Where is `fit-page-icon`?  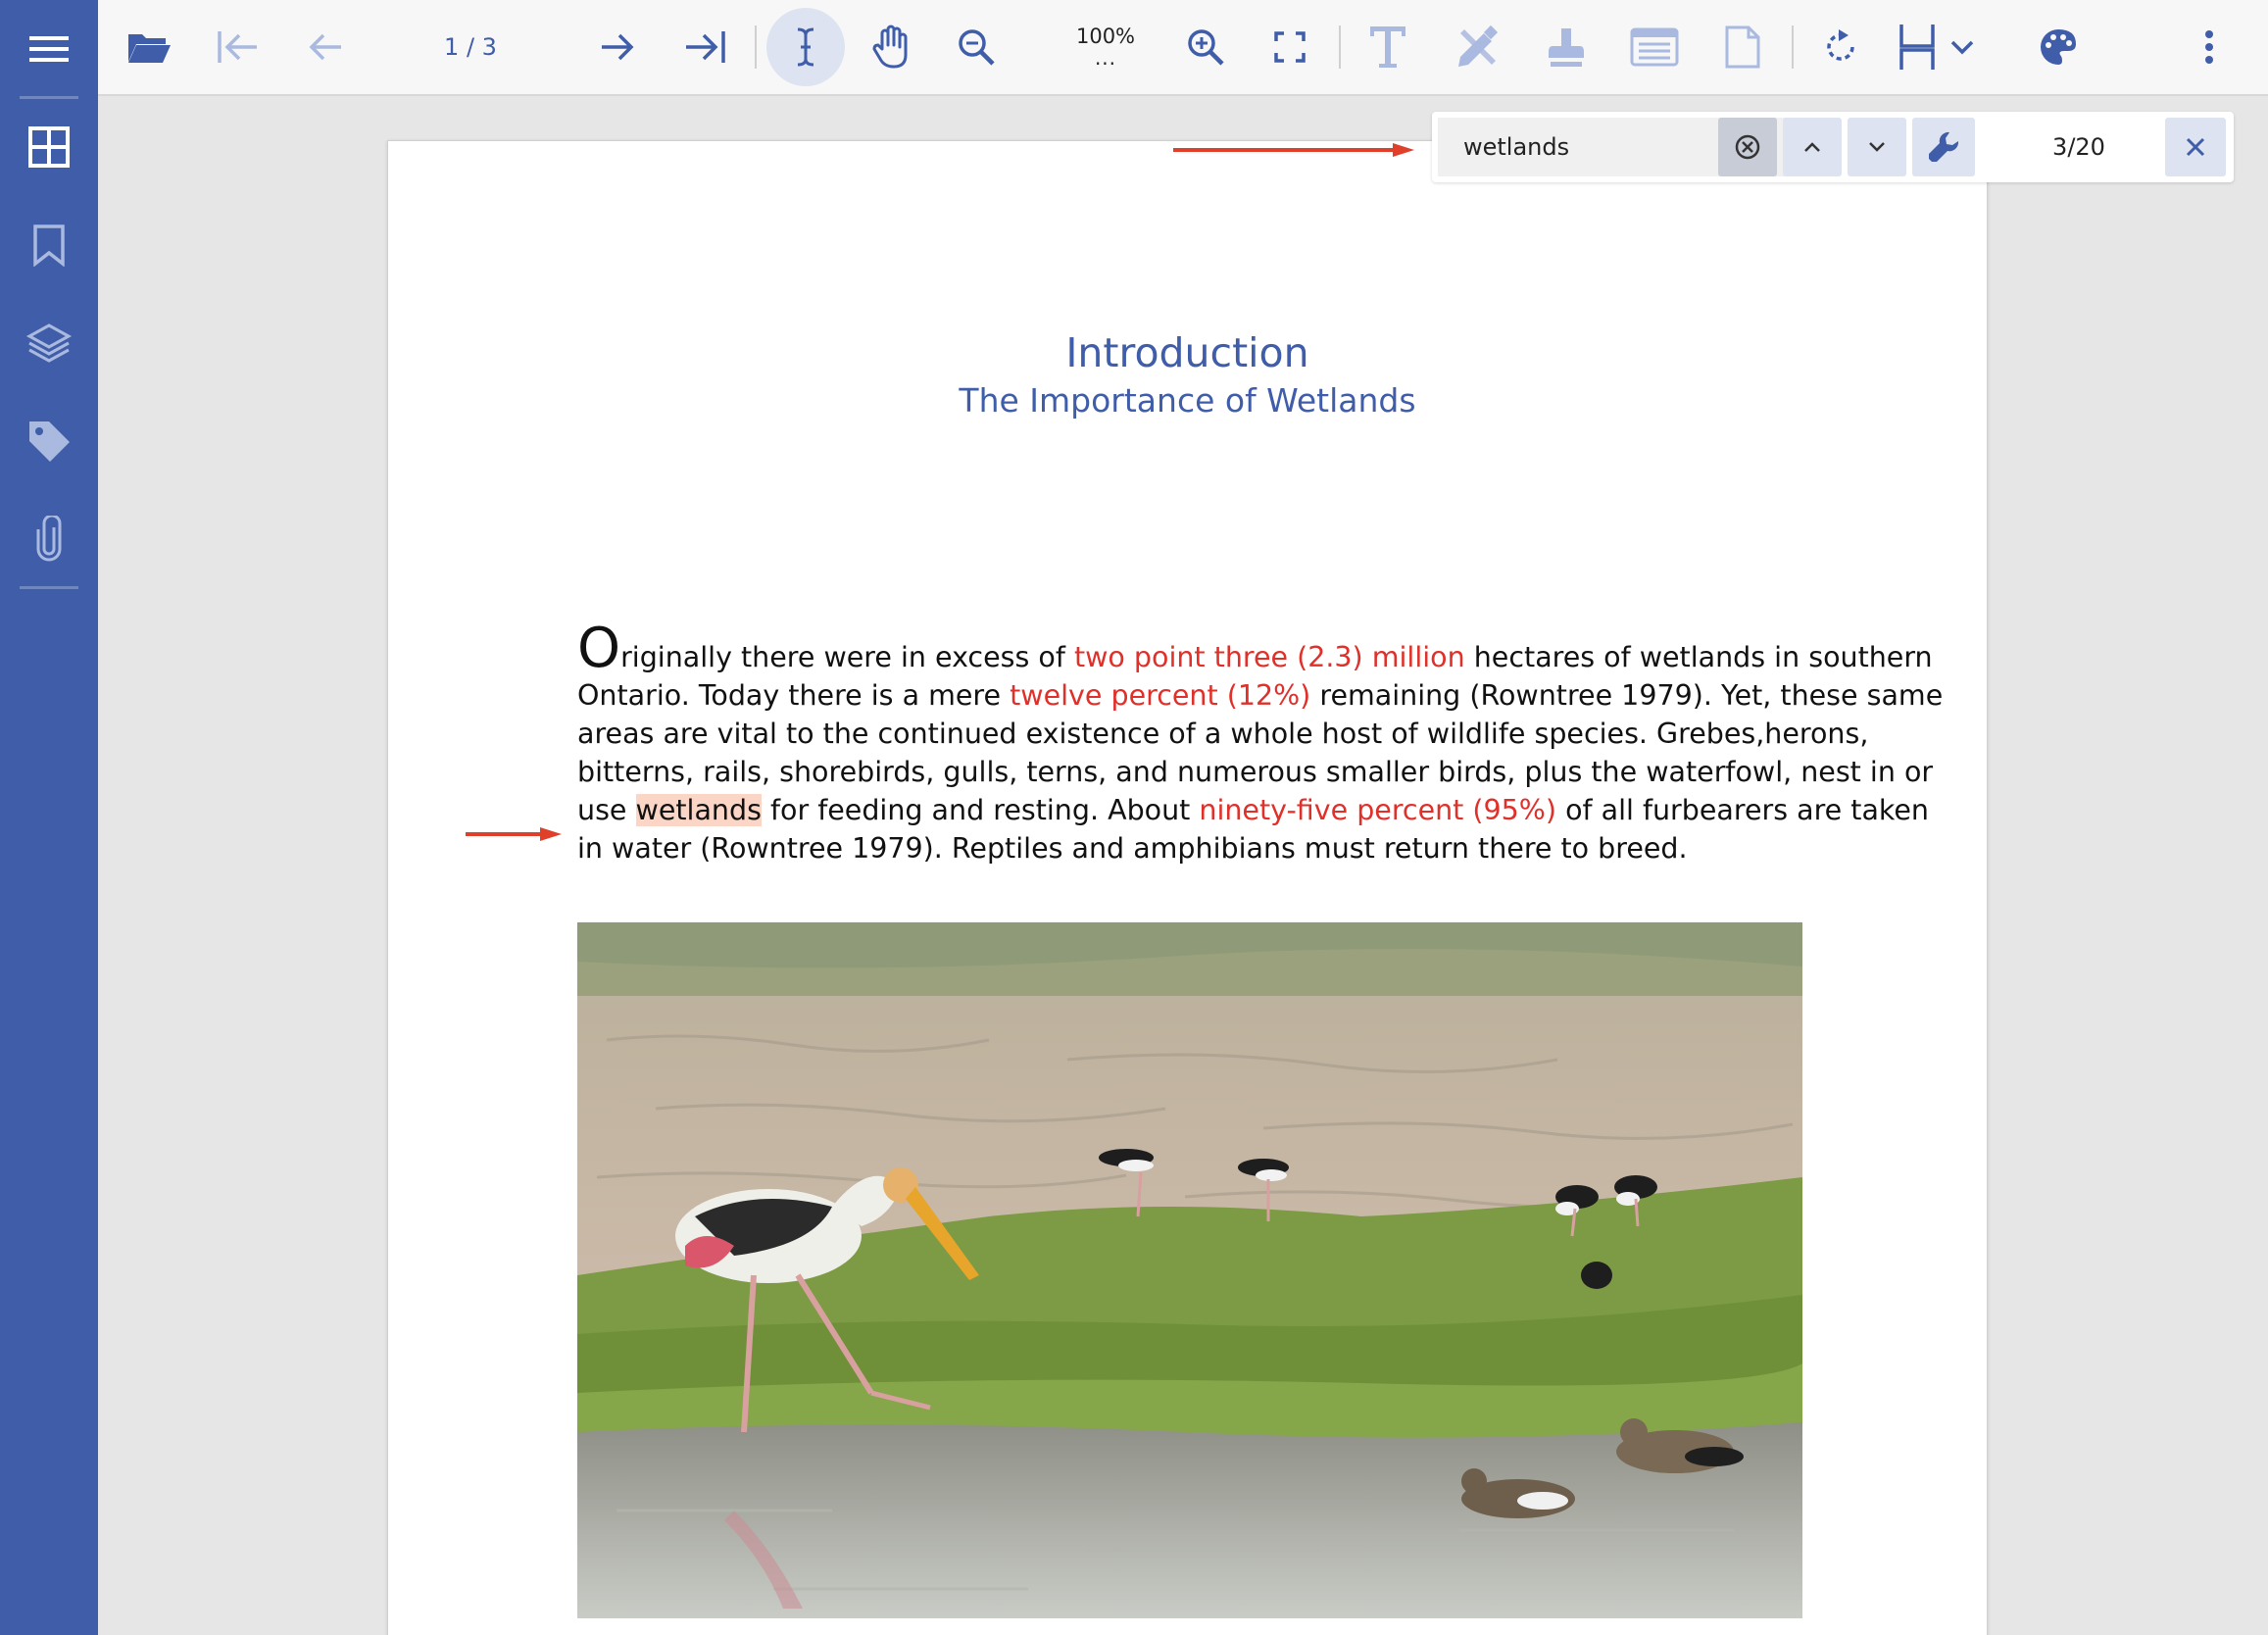 fit-page-icon is located at coordinates (1290, 47).